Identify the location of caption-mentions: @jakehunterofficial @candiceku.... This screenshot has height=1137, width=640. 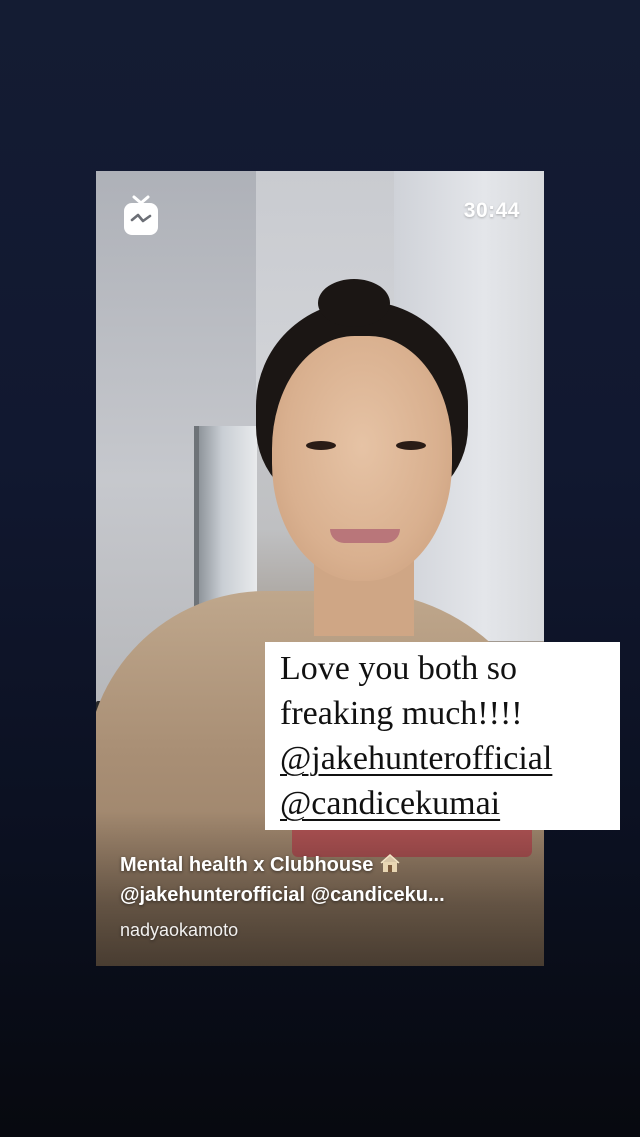
(325, 895).